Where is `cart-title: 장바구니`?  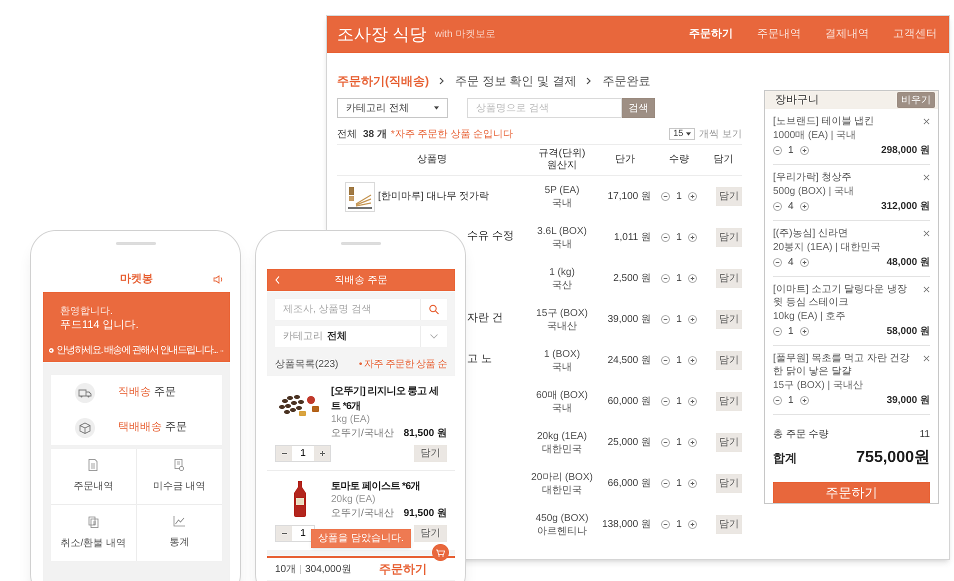 cart-title: 장바구니 is located at coordinates (797, 100).